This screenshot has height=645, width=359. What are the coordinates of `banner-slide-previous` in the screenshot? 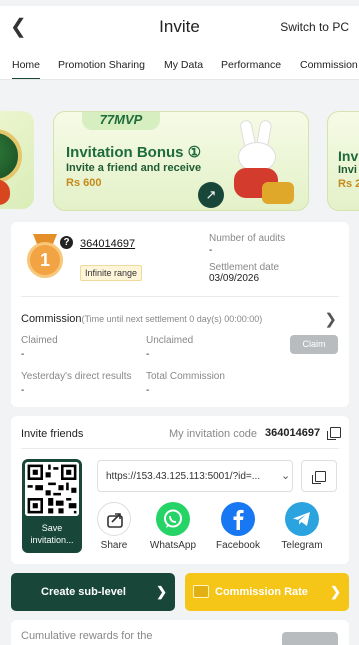 It's located at (17, 160).